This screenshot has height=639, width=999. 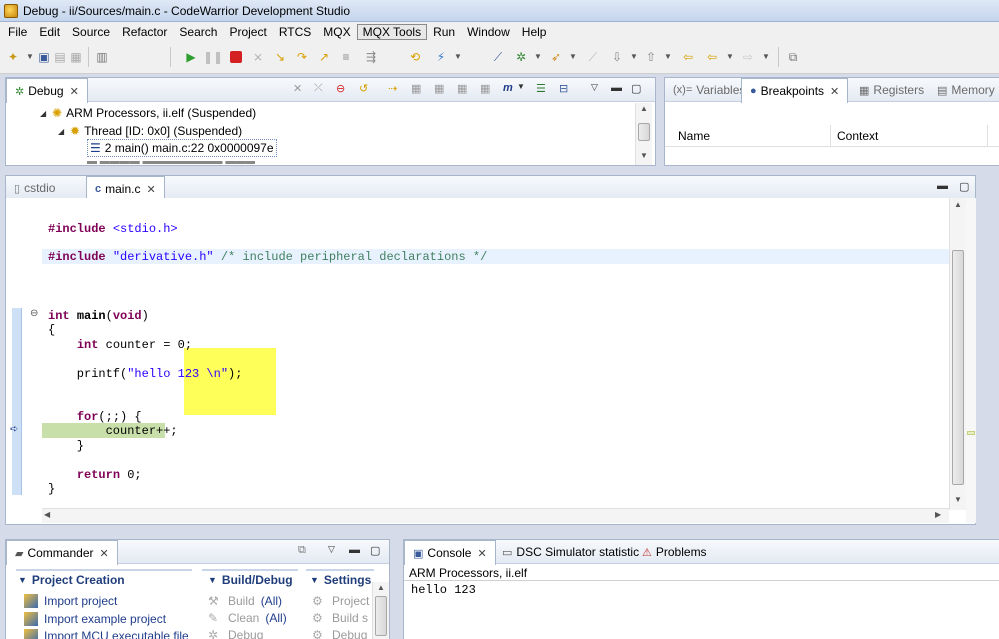 I want to click on resume-icon: ▶, so click(x=191, y=57).